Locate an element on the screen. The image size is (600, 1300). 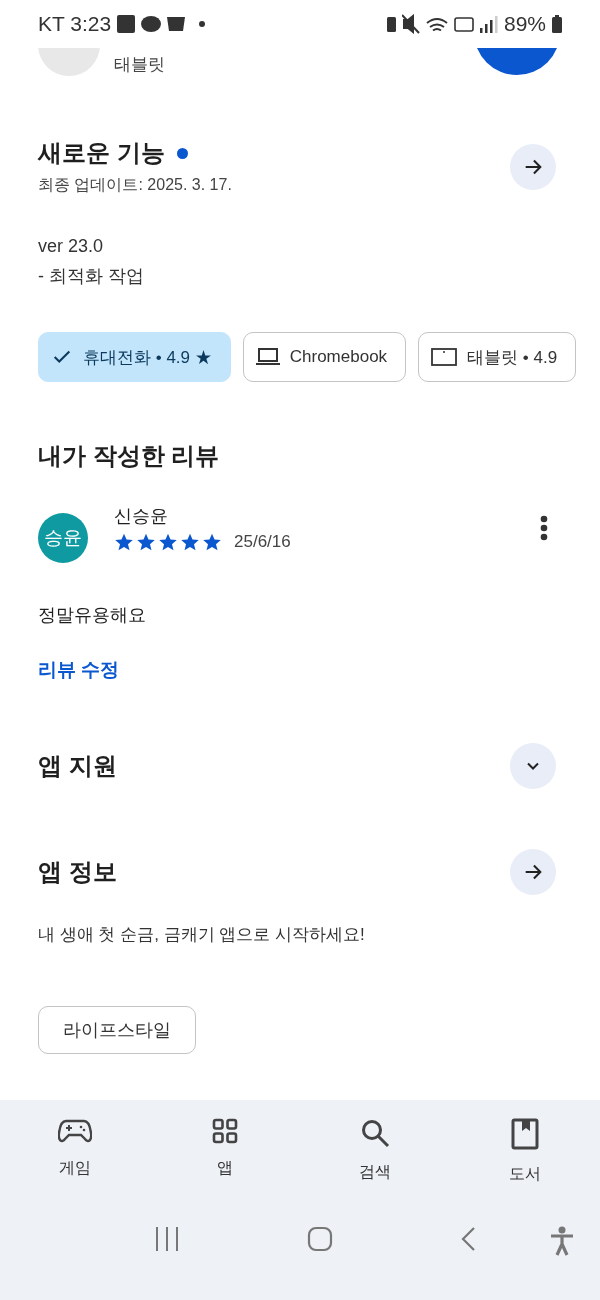
review-text: 정말유용해요 is located at coordinates (92, 615).